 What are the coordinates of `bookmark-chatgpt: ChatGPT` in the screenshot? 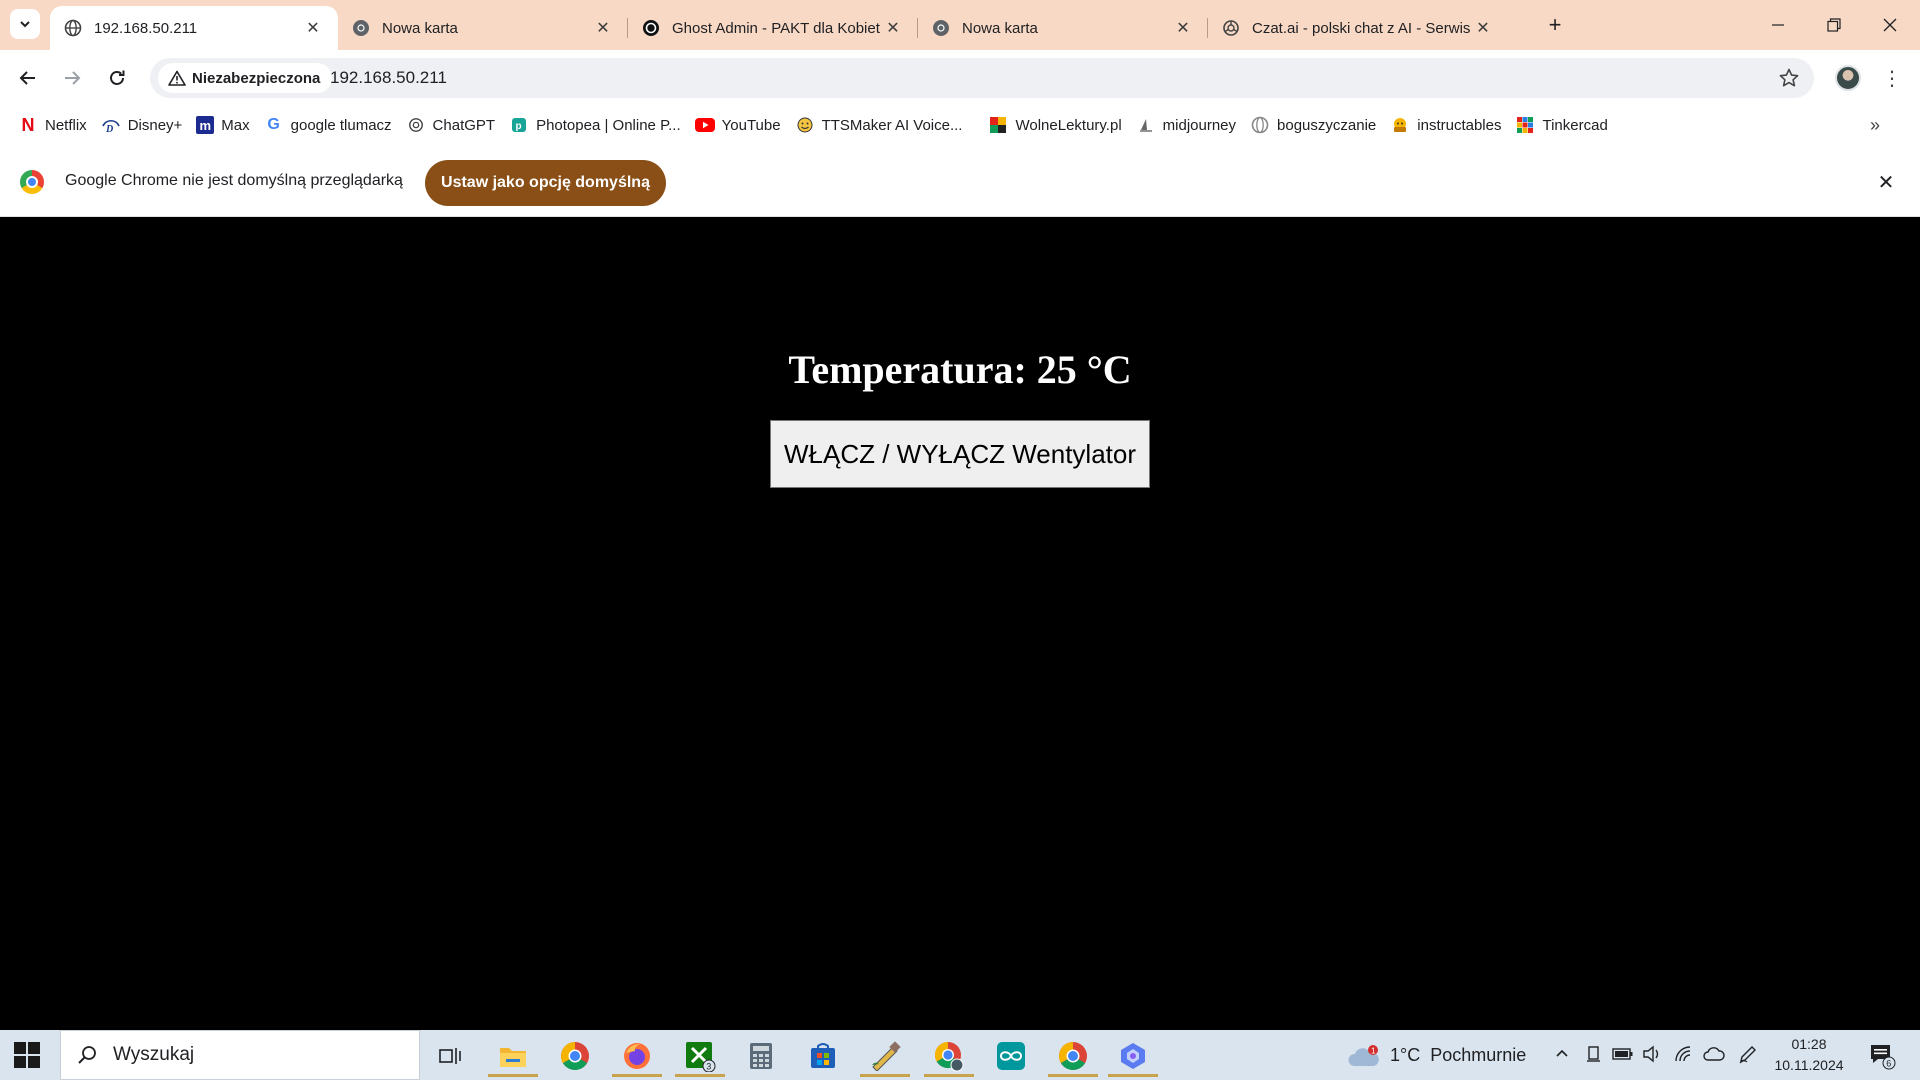 It's located at (453, 125).